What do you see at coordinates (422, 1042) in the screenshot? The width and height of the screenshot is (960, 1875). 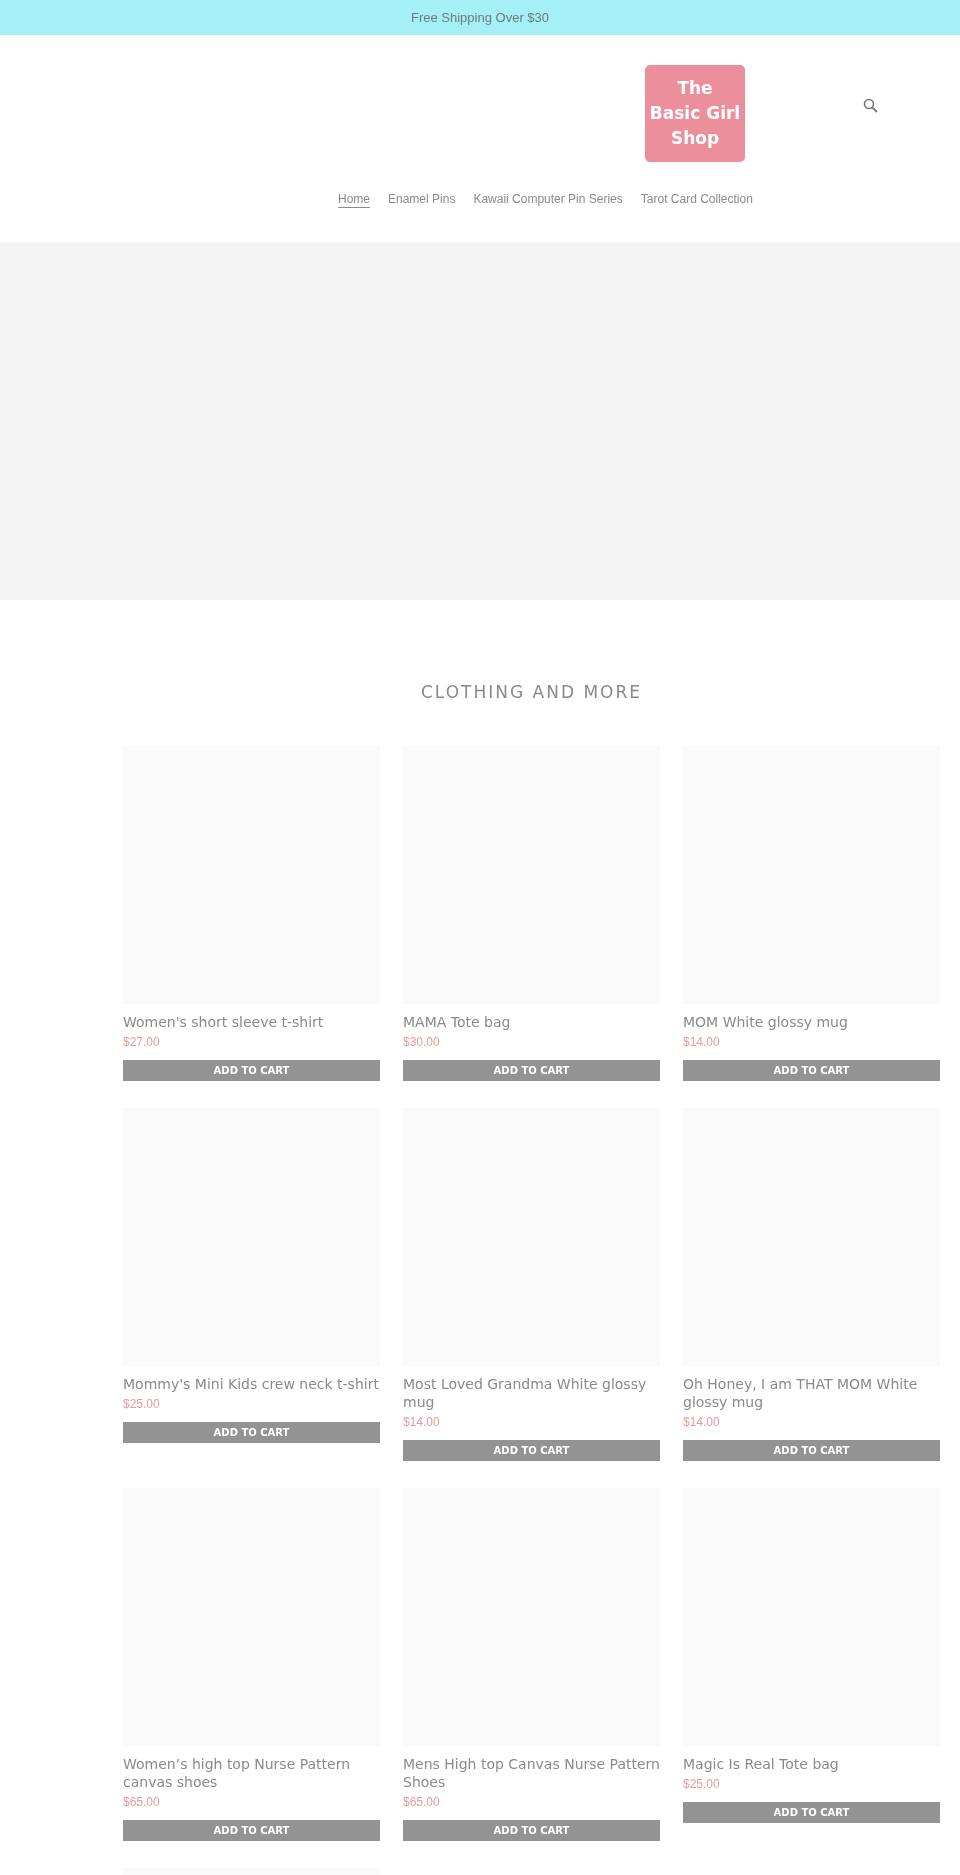 I see `product-price: $30.00` at bounding box center [422, 1042].